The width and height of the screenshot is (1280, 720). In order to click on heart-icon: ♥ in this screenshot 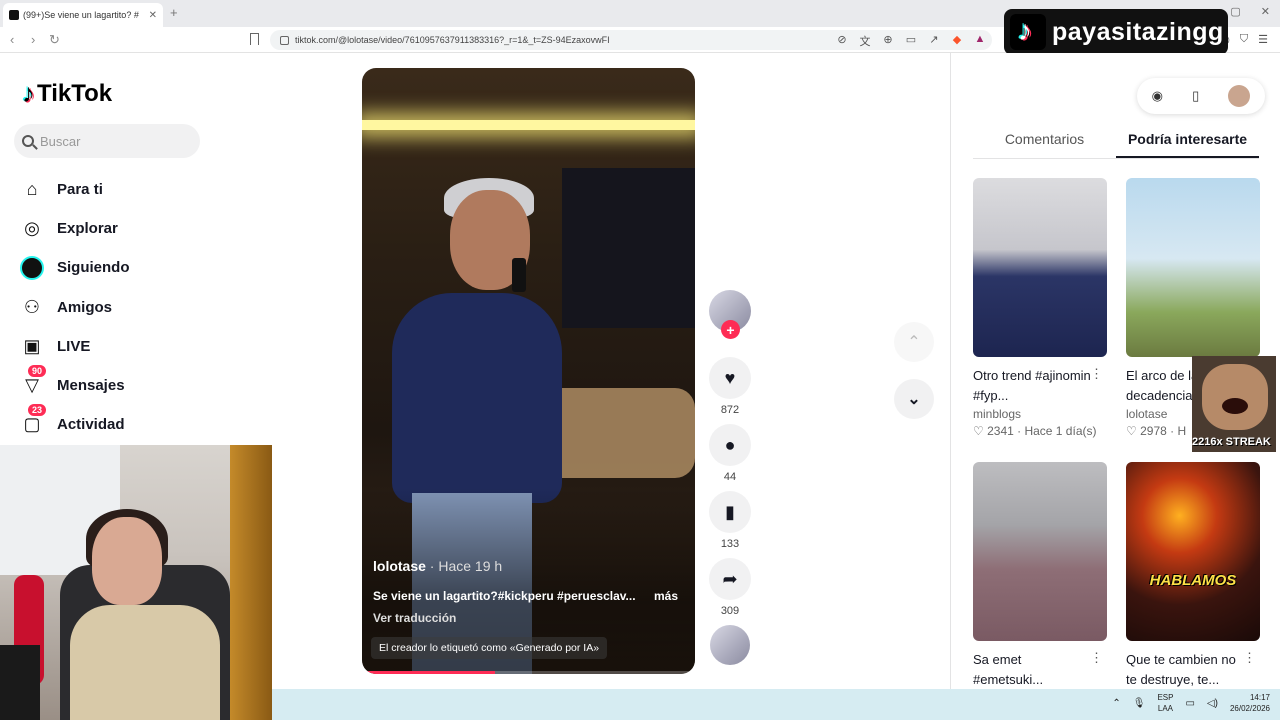, I will do `click(730, 377)`.